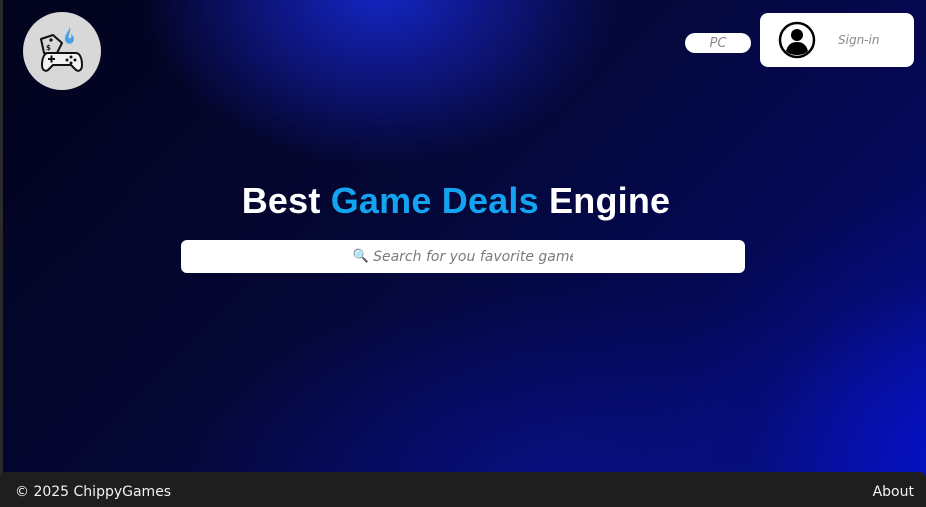 The image size is (926, 507). Describe the element at coordinates (463, 489) in the screenshot. I see `footer: © 2025 ChippyGames About` at that location.